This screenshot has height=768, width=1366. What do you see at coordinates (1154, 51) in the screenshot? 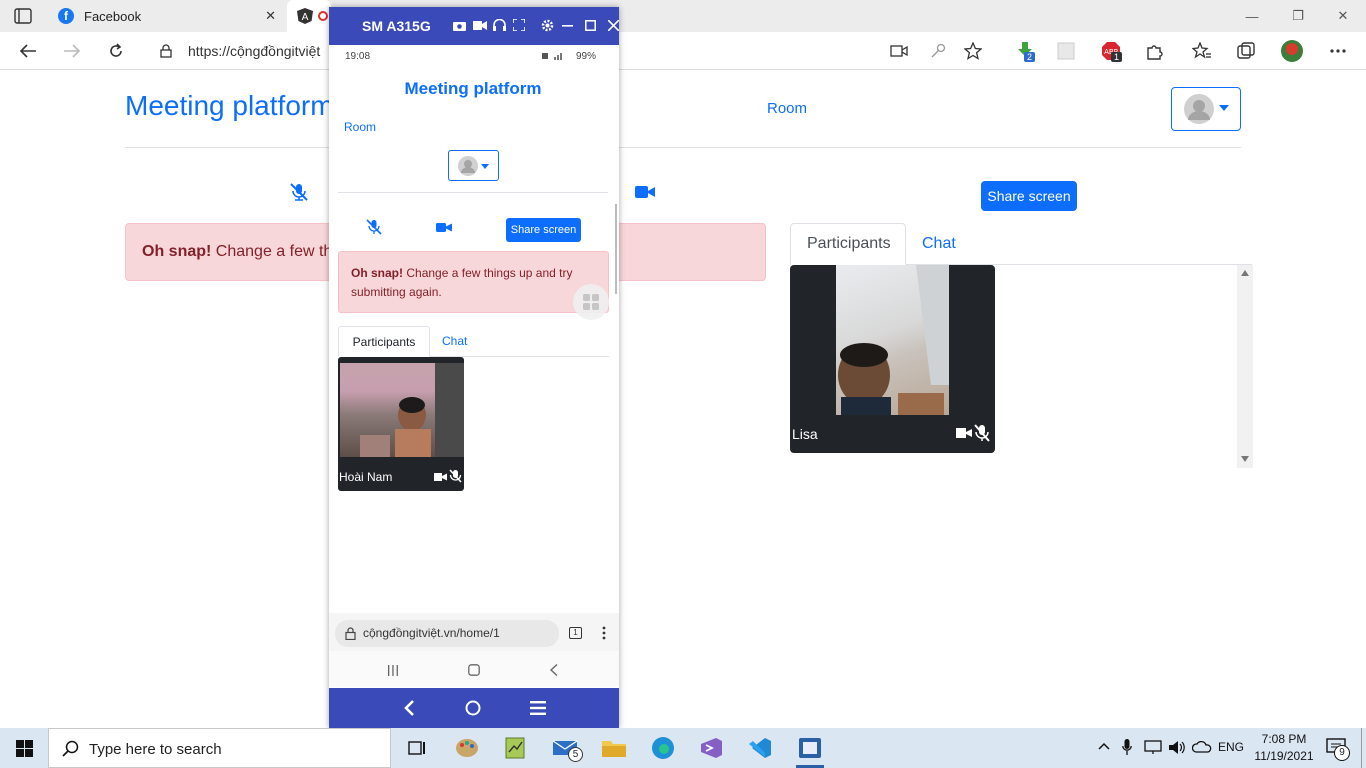
I see `extensions-puzzle-icon` at bounding box center [1154, 51].